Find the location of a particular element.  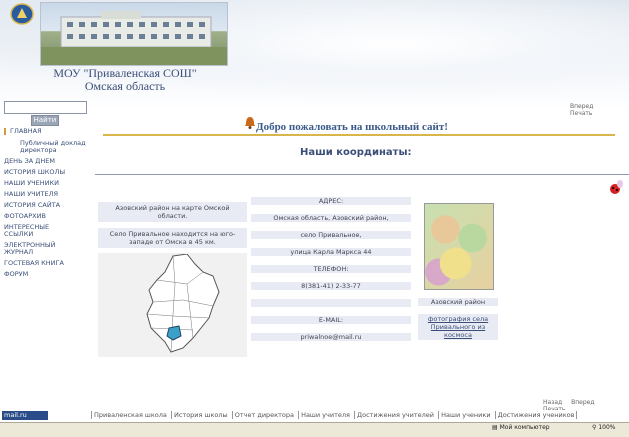

nav-item-forum: ФОРУМ is located at coordinates (47, 274).